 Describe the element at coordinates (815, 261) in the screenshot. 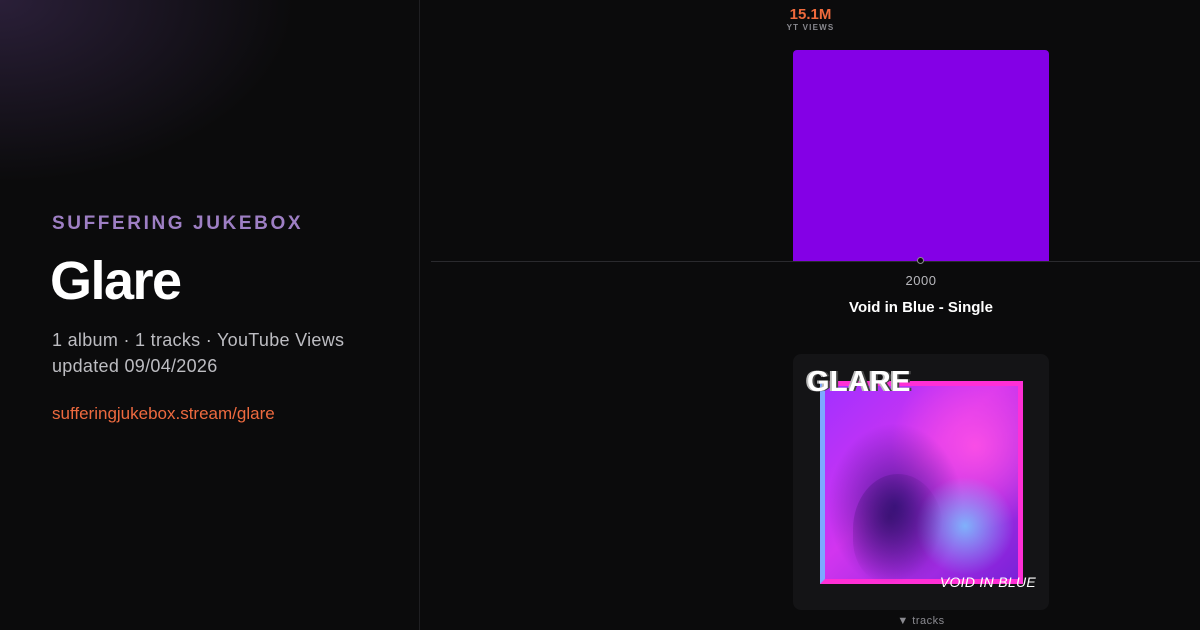

I see `chart-baseline` at that location.